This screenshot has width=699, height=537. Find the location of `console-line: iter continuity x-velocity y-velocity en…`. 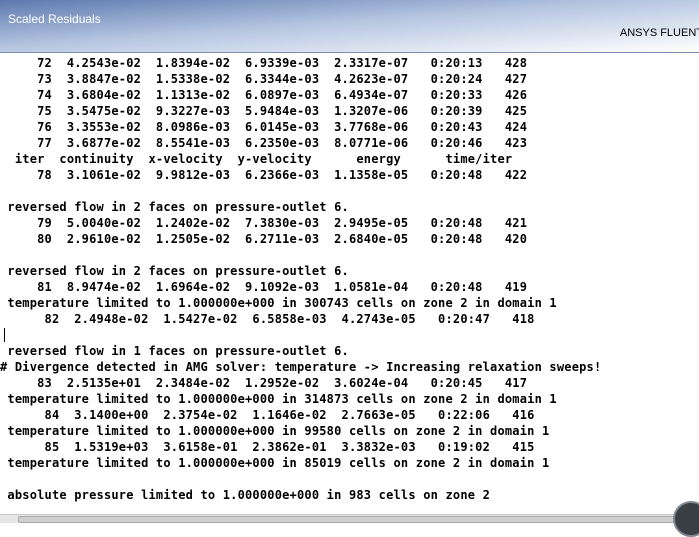

console-line: iter continuity x-velocity y-velocity en… is located at coordinates (256, 159).